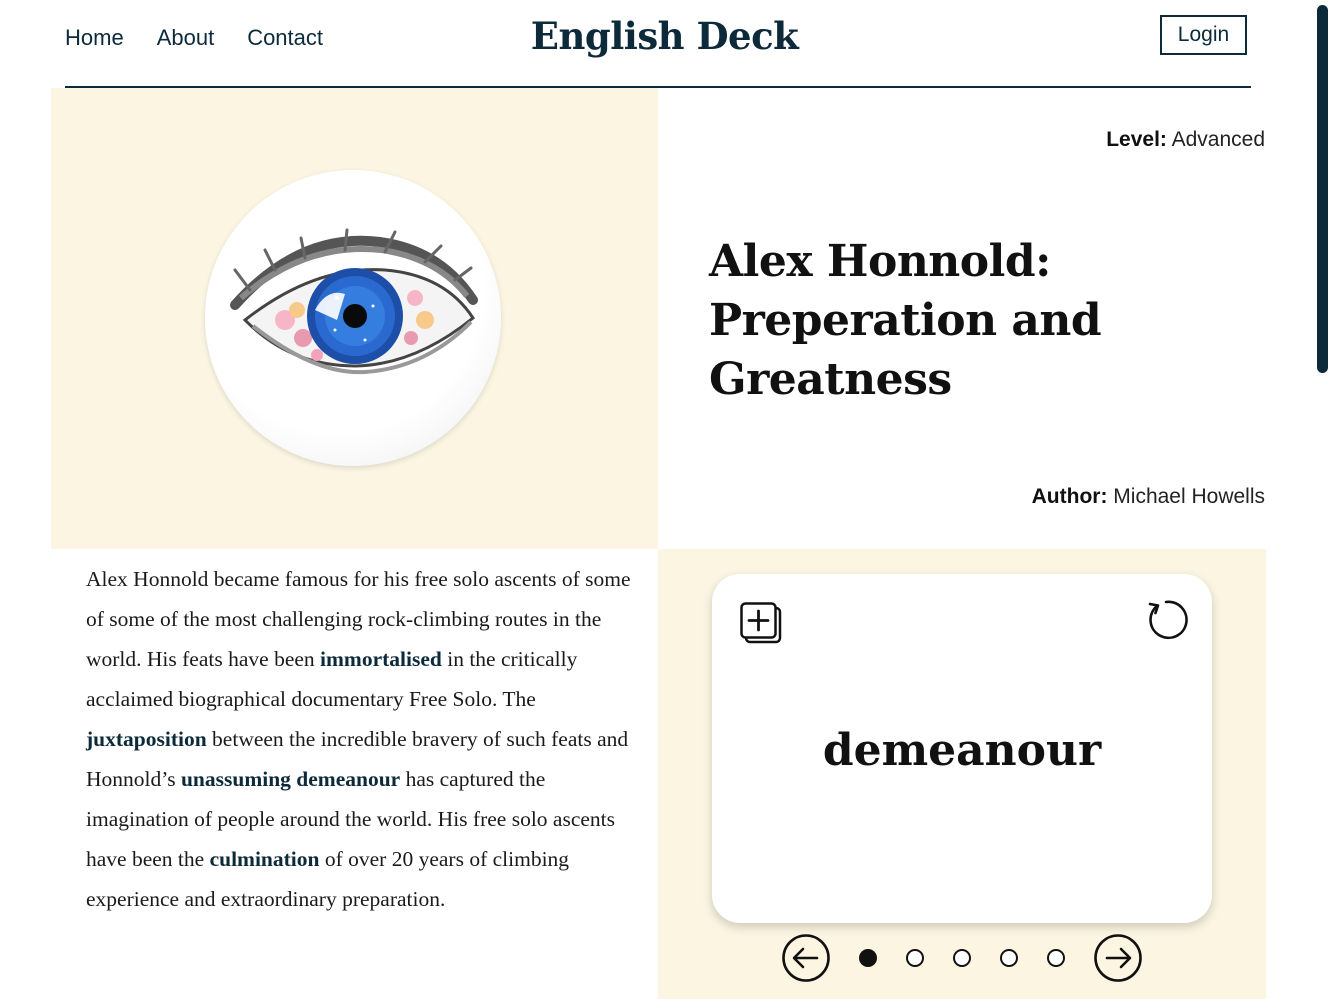 The height and width of the screenshot is (999, 1329). I want to click on vocab-word-unassuming-demeanour: unassuming demeanour, so click(290, 779).